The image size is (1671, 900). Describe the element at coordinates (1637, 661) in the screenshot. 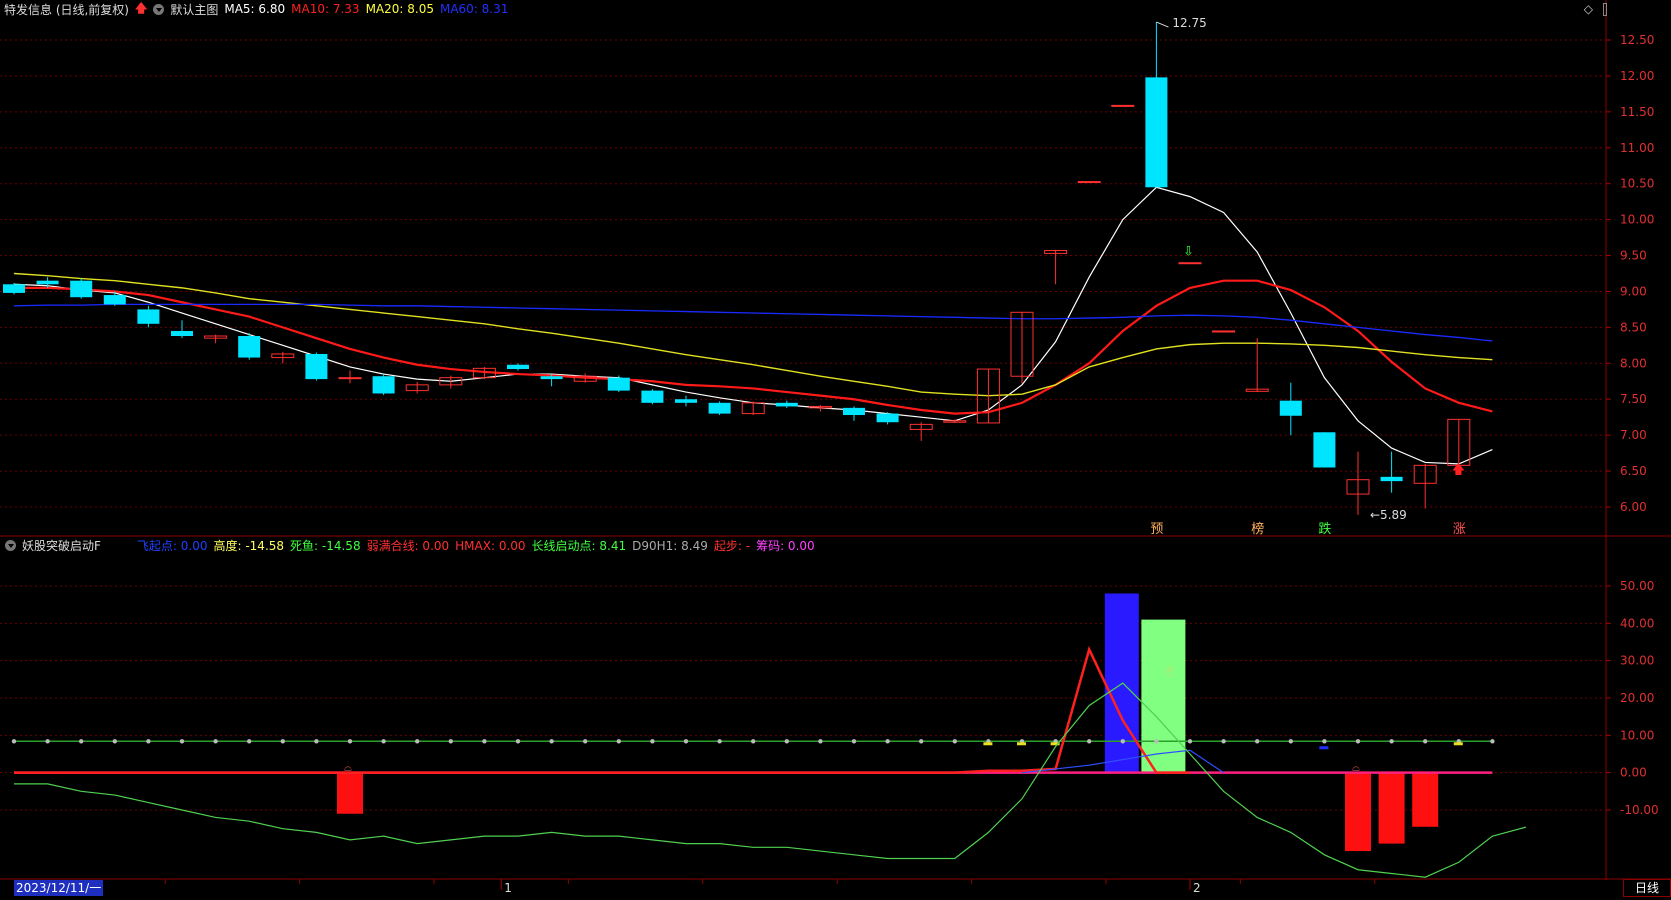

I see `indicator-axis-label: 30.00` at that location.